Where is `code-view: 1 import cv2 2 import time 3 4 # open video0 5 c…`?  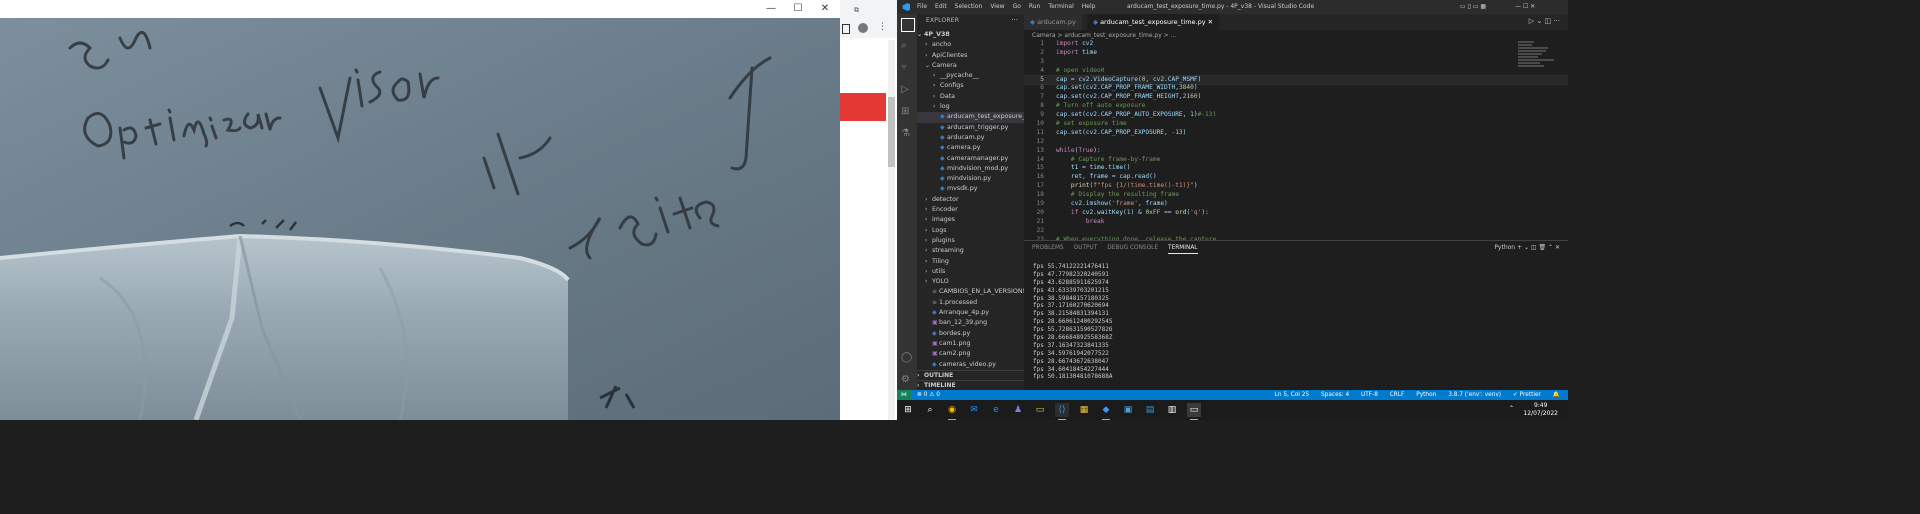 code-view: 1 import cv2 2 import time 3 4 # open video0 5 c… is located at coordinates (1296, 140).